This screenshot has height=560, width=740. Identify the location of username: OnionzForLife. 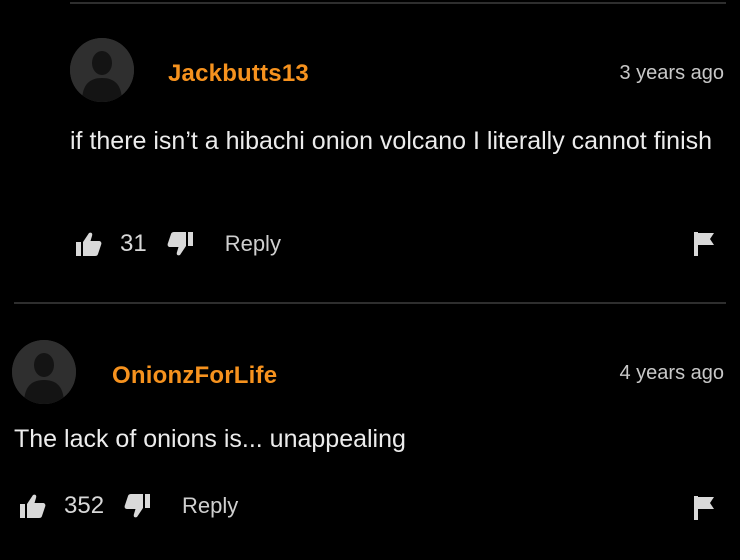
(194, 376).